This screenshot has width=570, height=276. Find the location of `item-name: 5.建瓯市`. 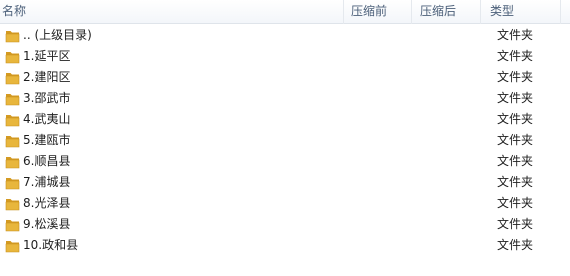

item-name: 5.建瓯市 is located at coordinates (47, 140).